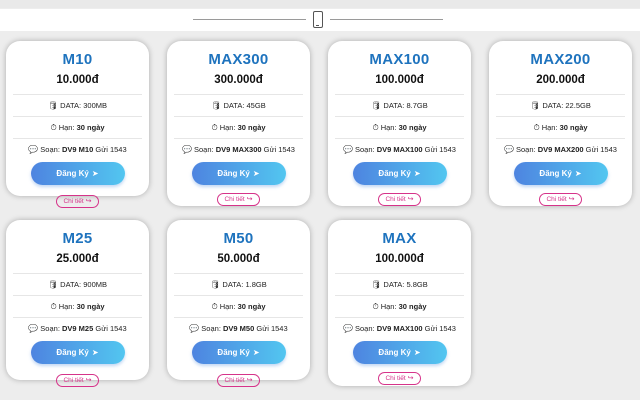 This screenshot has height=400, width=640. I want to click on plan-sms-row: 💬 Soạn: DV9 M25 Gửi 1543, so click(77, 328).